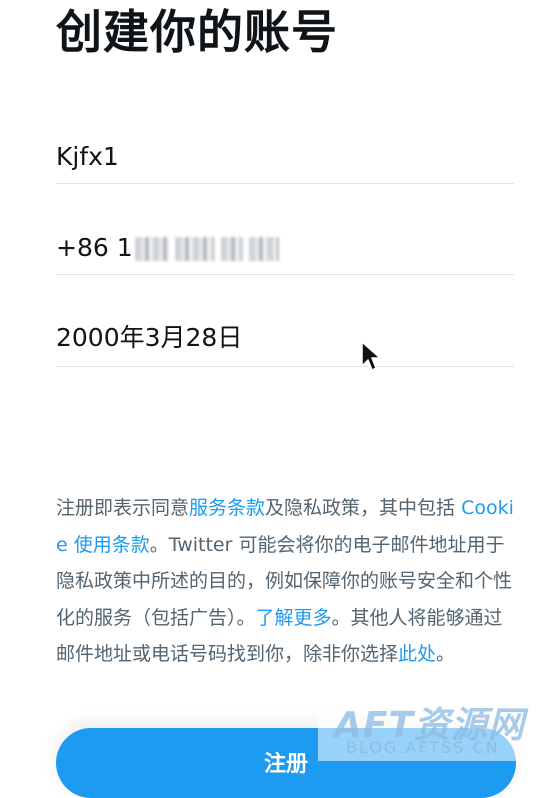 The image size is (555, 798). What do you see at coordinates (363, 508) in the screenshot?
I see `terms-part: 及隐私政策，其中包括` at bounding box center [363, 508].